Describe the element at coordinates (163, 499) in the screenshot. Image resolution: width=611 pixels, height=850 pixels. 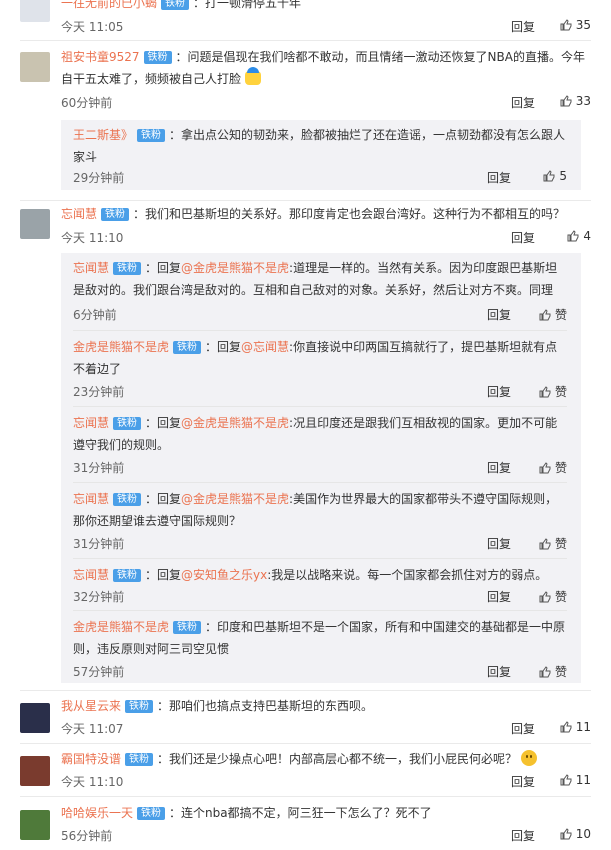
I see `reply-prefix: ：回复` at that location.